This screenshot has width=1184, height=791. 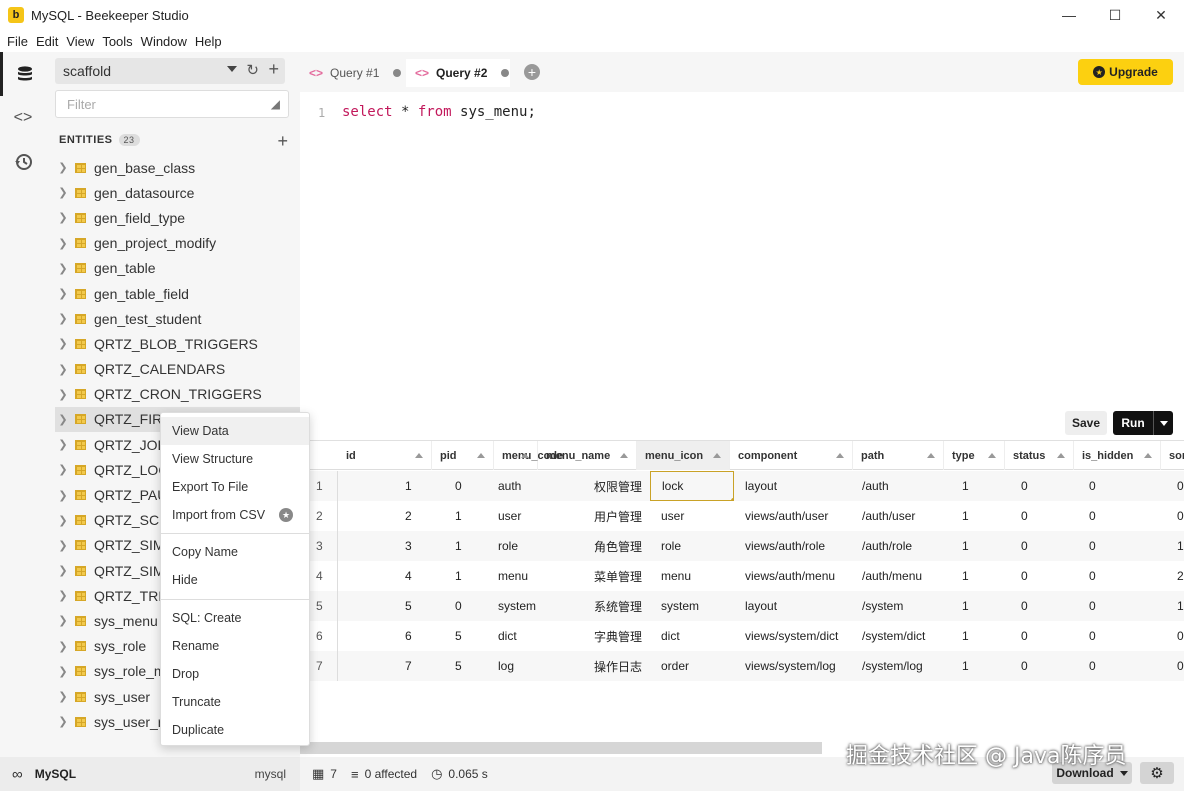 I want to click on history-icon, so click(x=23, y=162).